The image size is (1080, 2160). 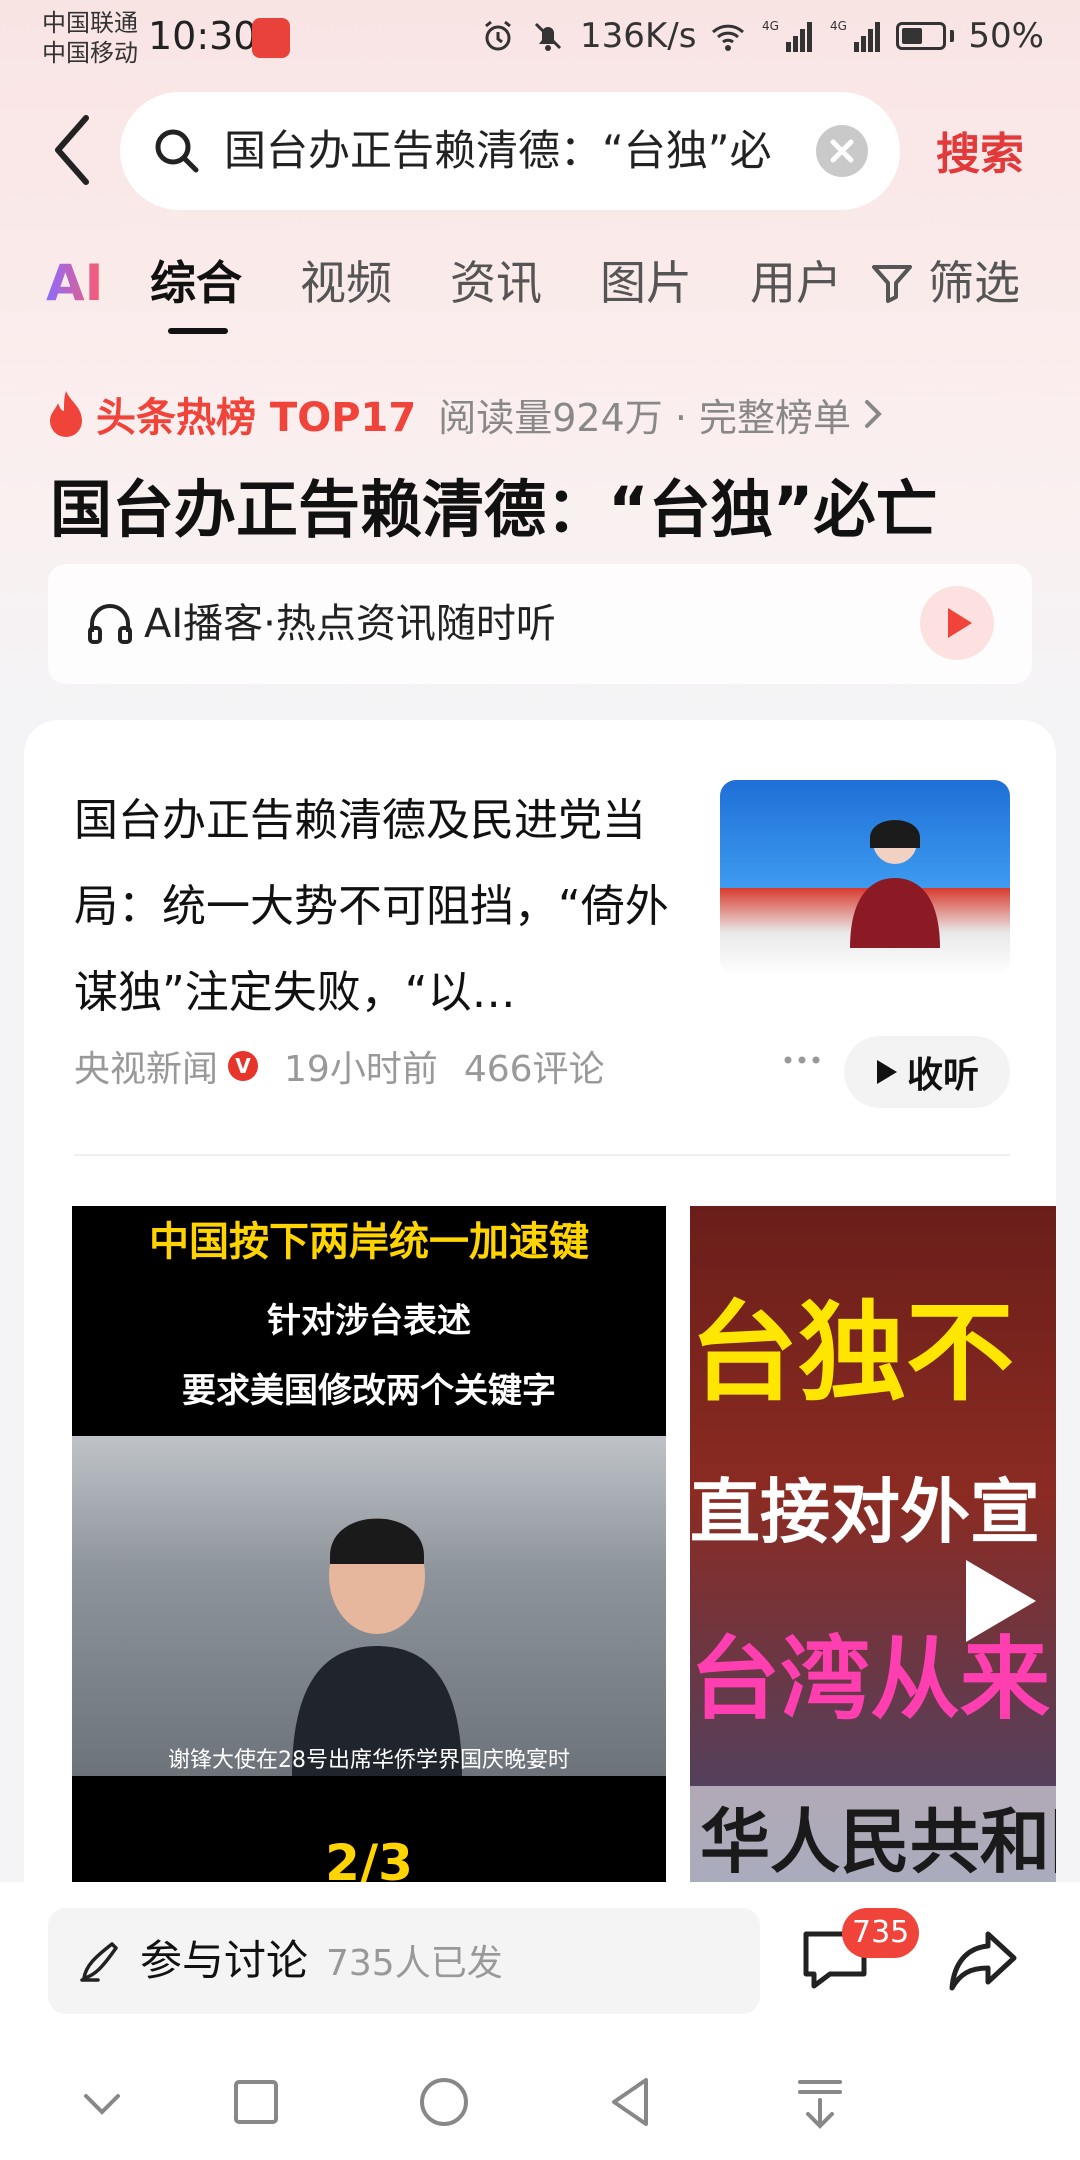 What do you see at coordinates (369, 1321) in the screenshot?
I see `video-1-caption-2: 针对涉台表述` at bounding box center [369, 1321].